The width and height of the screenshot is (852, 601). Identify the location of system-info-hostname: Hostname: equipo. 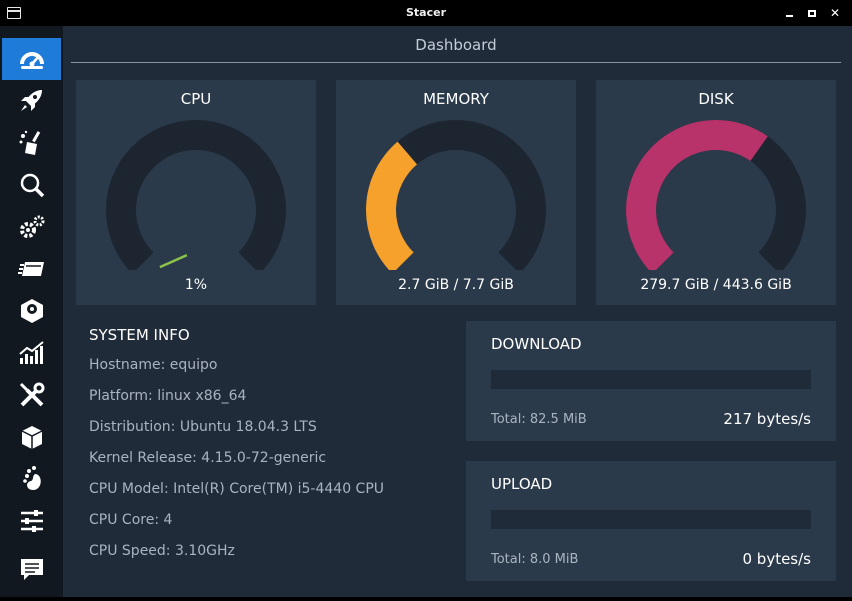
(153, 365).